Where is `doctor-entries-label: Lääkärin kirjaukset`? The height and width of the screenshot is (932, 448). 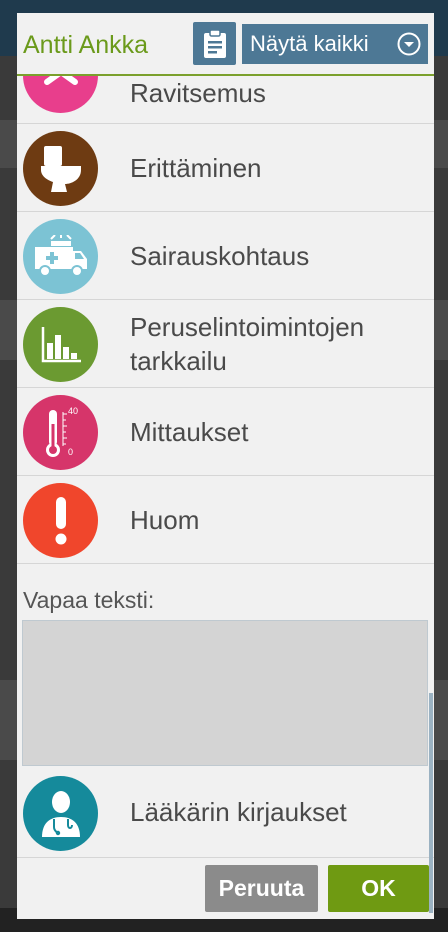
doctor-entries-label: Lääkärin kirjaukset is located at coordinates (238, 812).